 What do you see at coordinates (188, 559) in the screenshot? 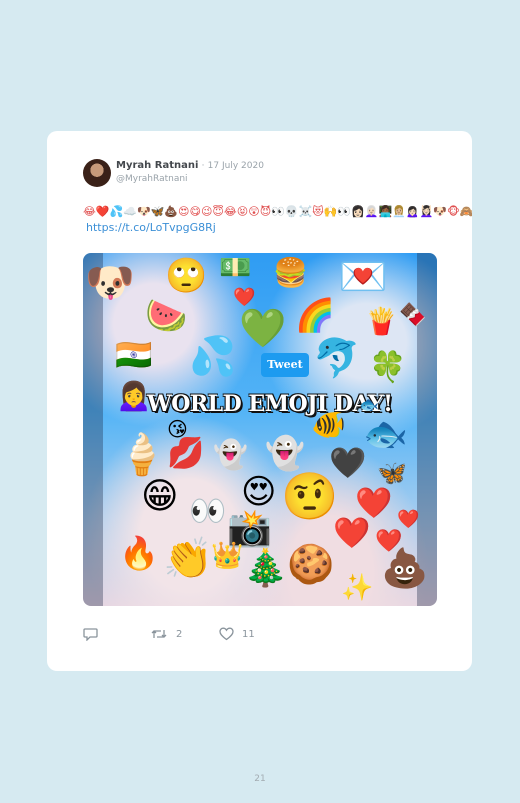
I see `clap-emoji: 👏` at bounding box center [188, 559].